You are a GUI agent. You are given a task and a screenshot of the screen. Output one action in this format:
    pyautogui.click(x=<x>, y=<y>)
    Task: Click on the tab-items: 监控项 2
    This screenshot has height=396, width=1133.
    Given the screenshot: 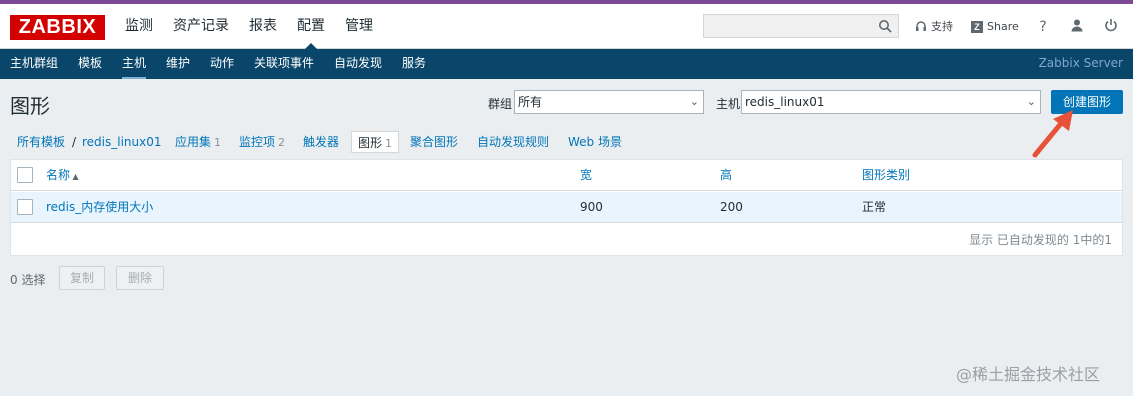 What is the action you would take?
    pyautogui.click(x=262, y=142)
    